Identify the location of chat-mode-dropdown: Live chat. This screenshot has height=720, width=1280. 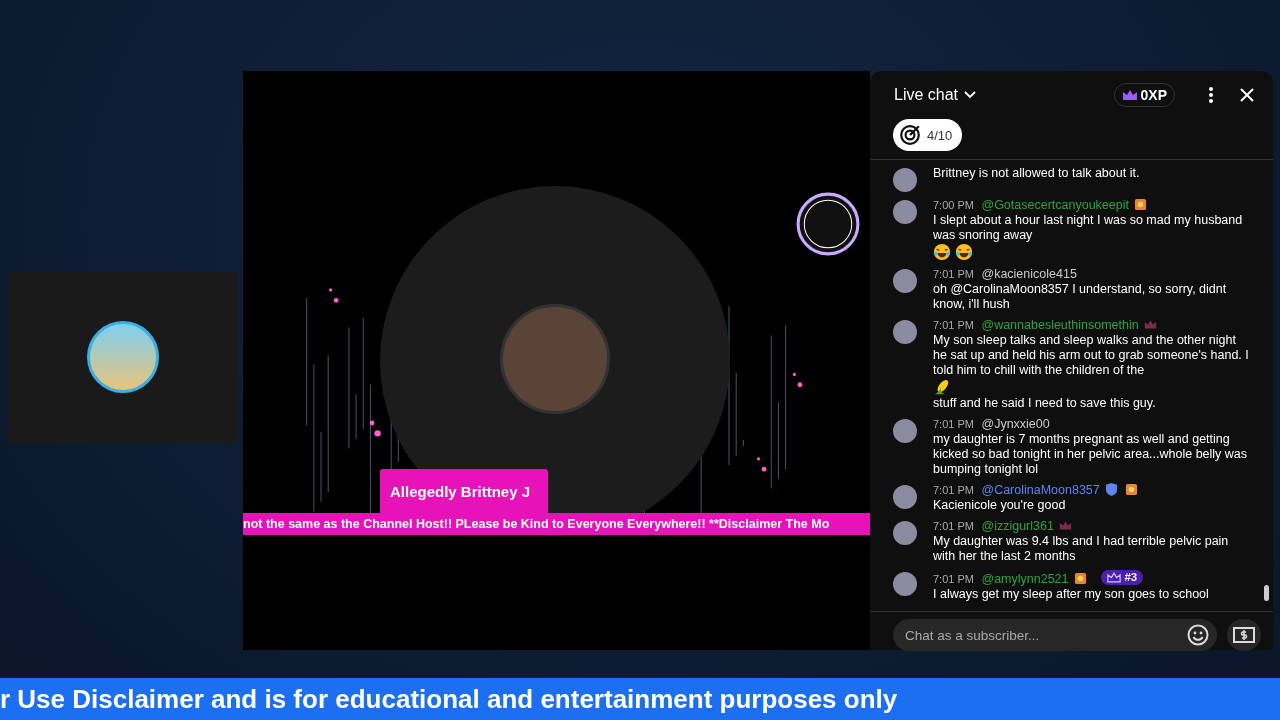
(935, 95).